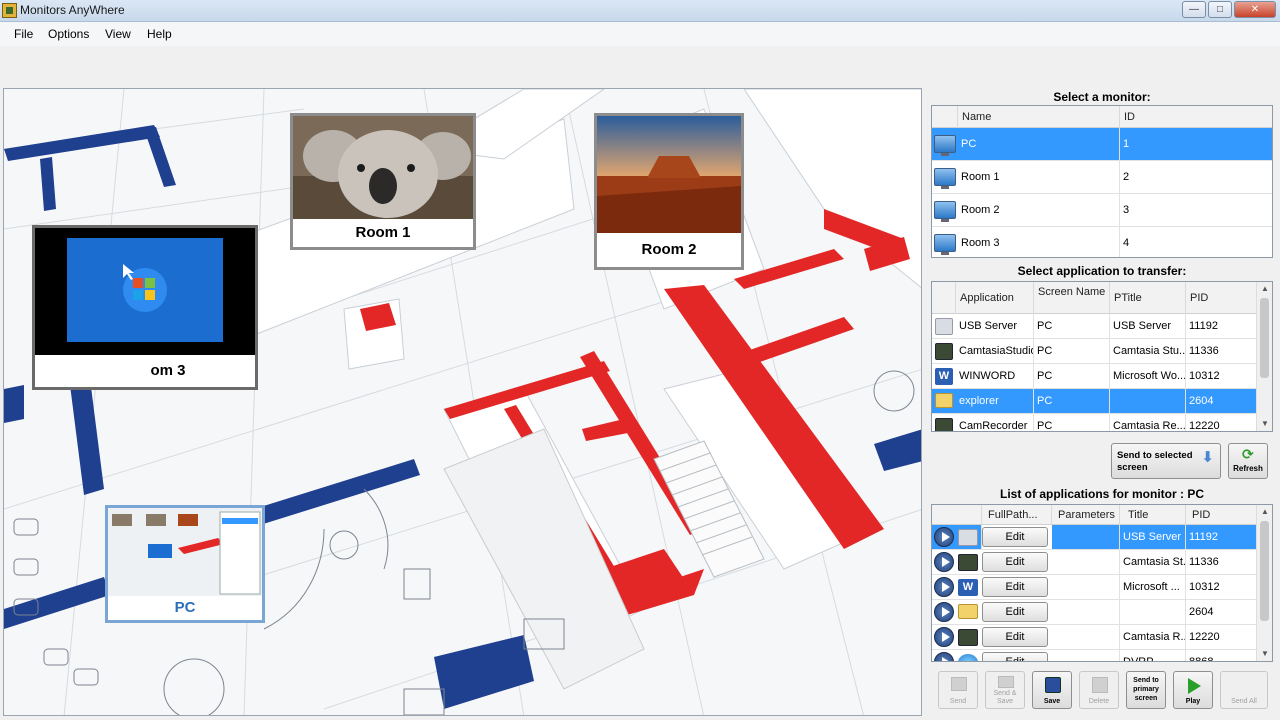 This screenshot has height=720, width=1280. I want to click on menu-file: File, so click(23, 34).